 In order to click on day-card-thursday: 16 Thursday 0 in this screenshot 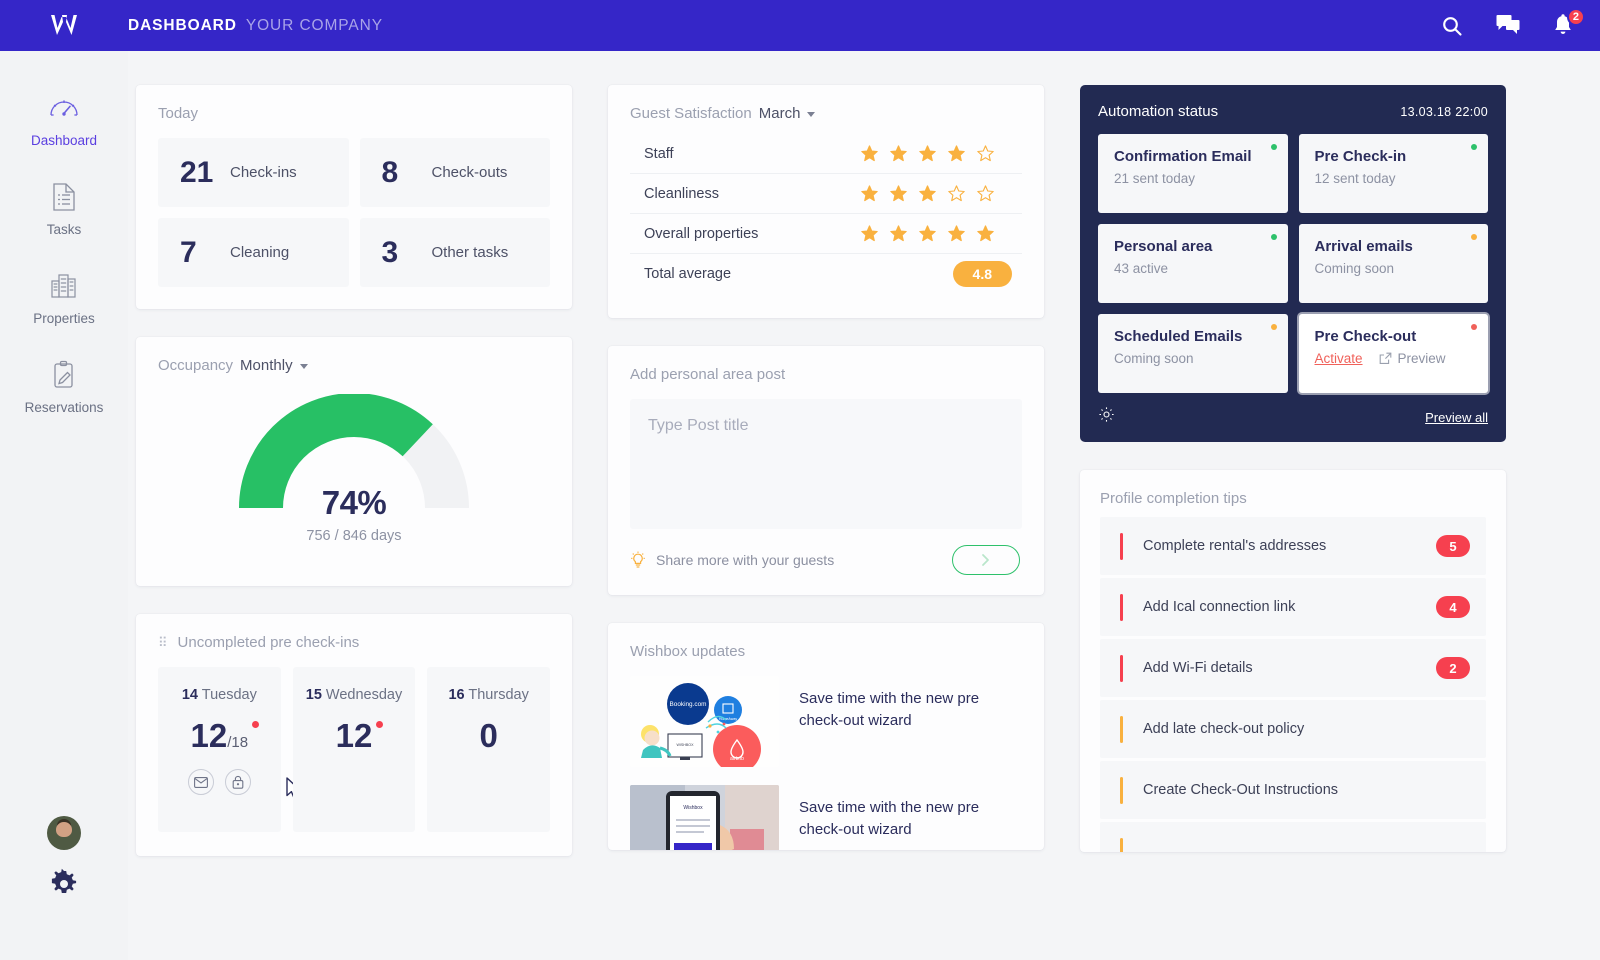, I will do `click(488, 749)`.